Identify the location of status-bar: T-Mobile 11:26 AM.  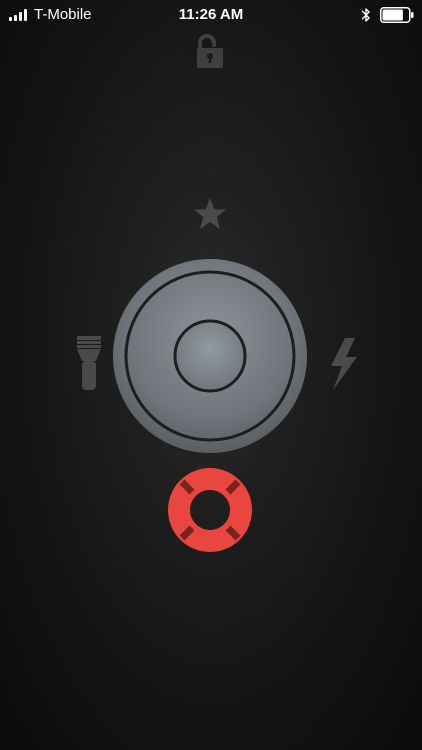
(211, 15).